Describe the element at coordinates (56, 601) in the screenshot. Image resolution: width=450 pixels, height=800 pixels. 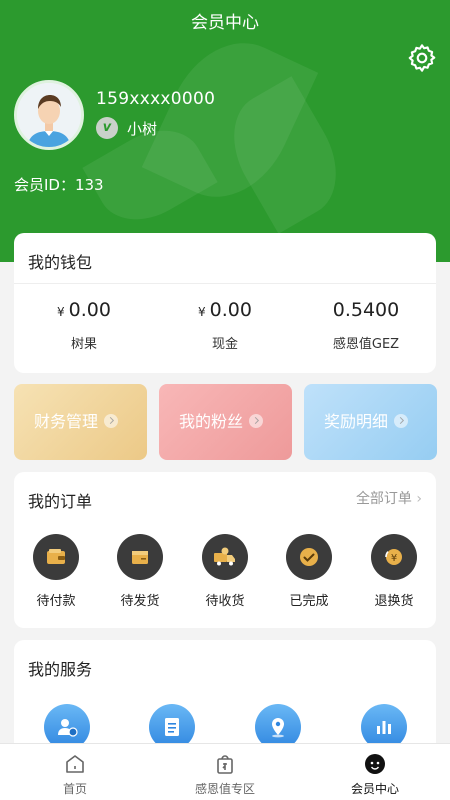
I see `order-label: 待付款` at that location.